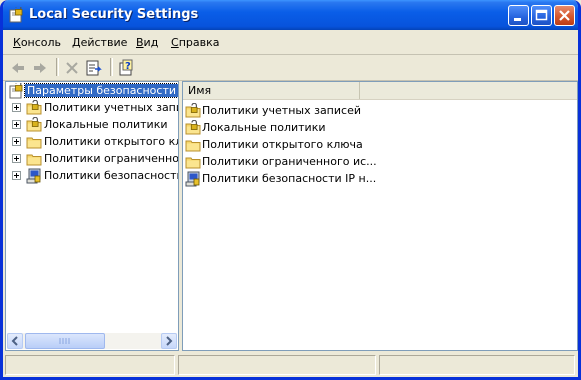 The width and height of the screenshot is (581, 380). I want to click on toolbar: ?, so click(290, 68).